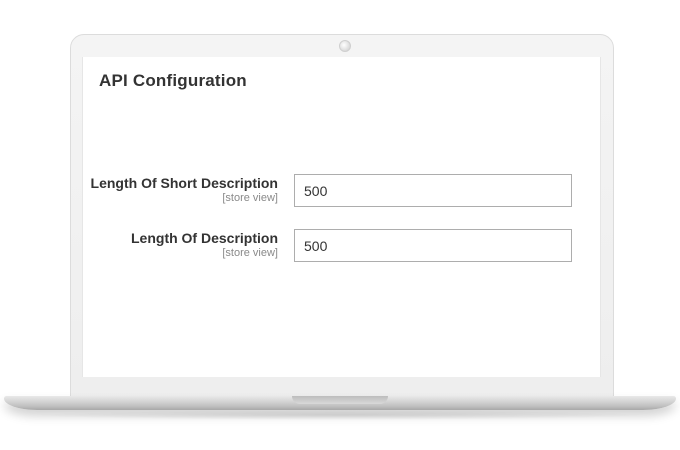 This screenshot has width=680, height=450. What do you see at coordinates (173, 80) in the screenshot?
I see `page-title: API Configuration` at bounding box center [173, 80].